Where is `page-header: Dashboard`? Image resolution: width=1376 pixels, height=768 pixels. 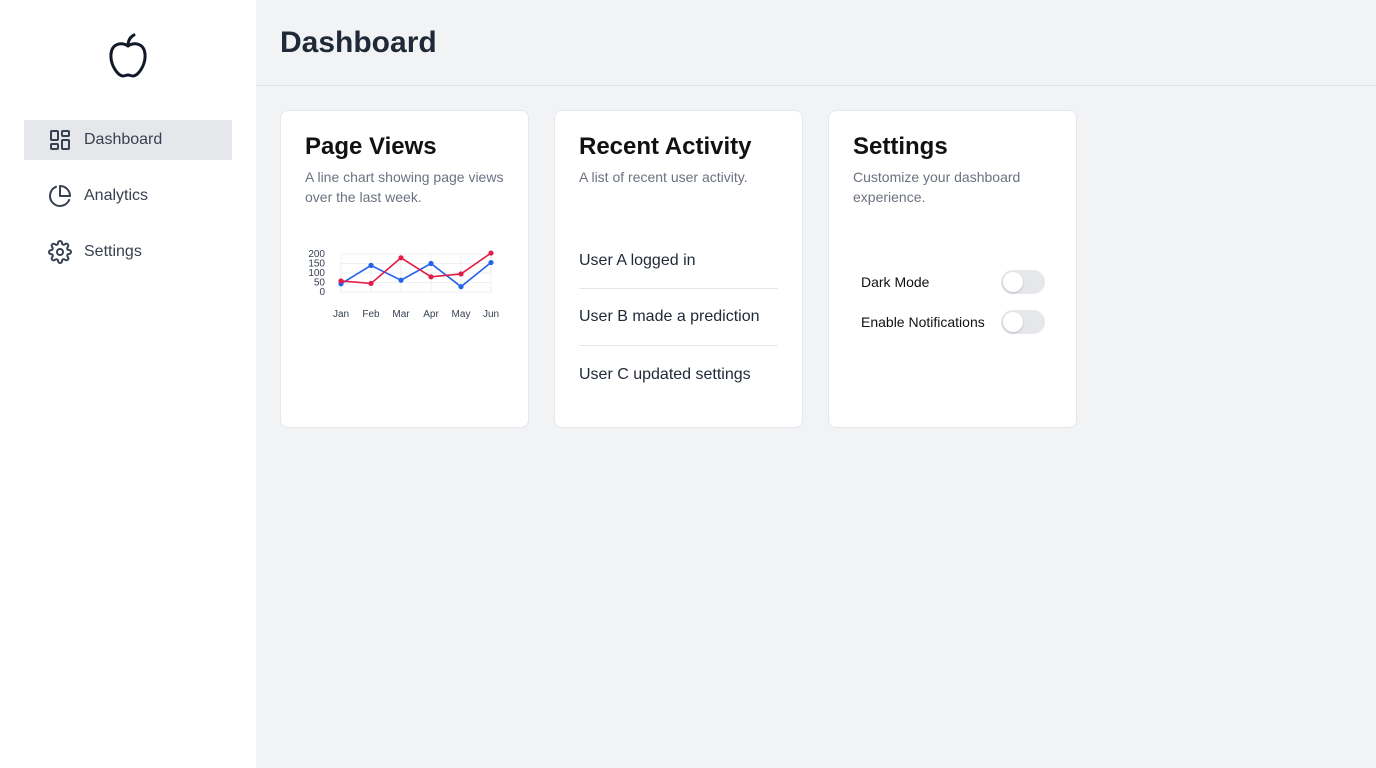
page-header: Dashboard is located at coordinates (816, 43).